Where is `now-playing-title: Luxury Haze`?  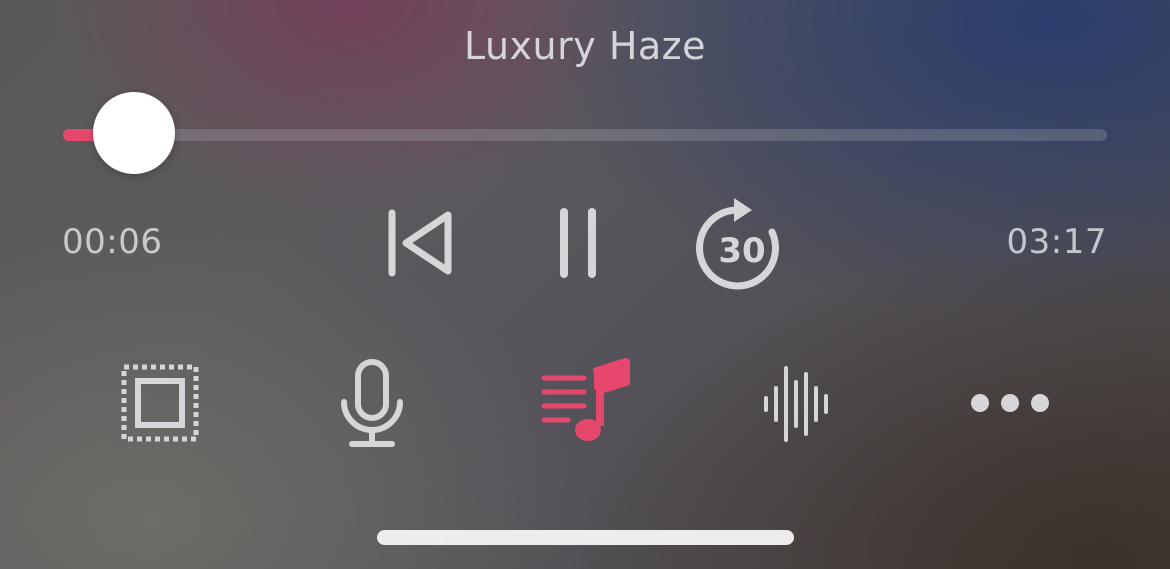 now-playing-title: Luxury Haze is located at coordinates (585, 46).